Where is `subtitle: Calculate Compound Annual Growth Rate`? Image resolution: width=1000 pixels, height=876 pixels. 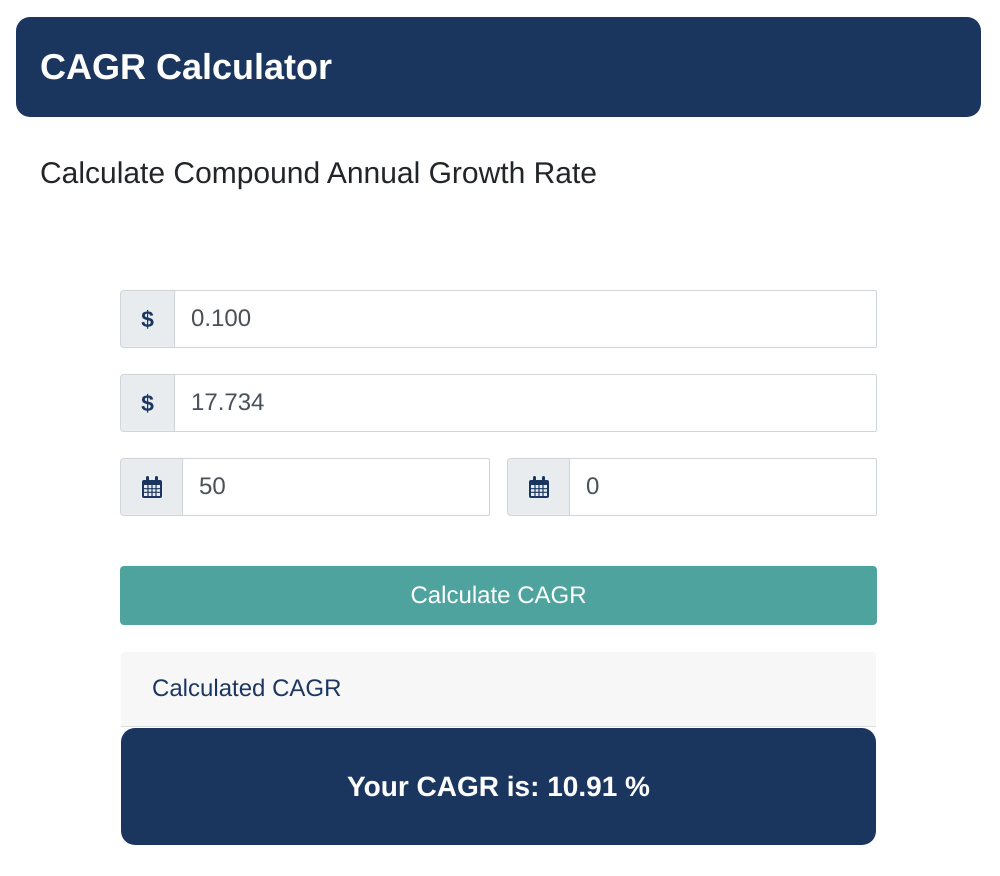
subtitle: Calculate Compound Annual Growth Rate is located at coordinates (319, 174).